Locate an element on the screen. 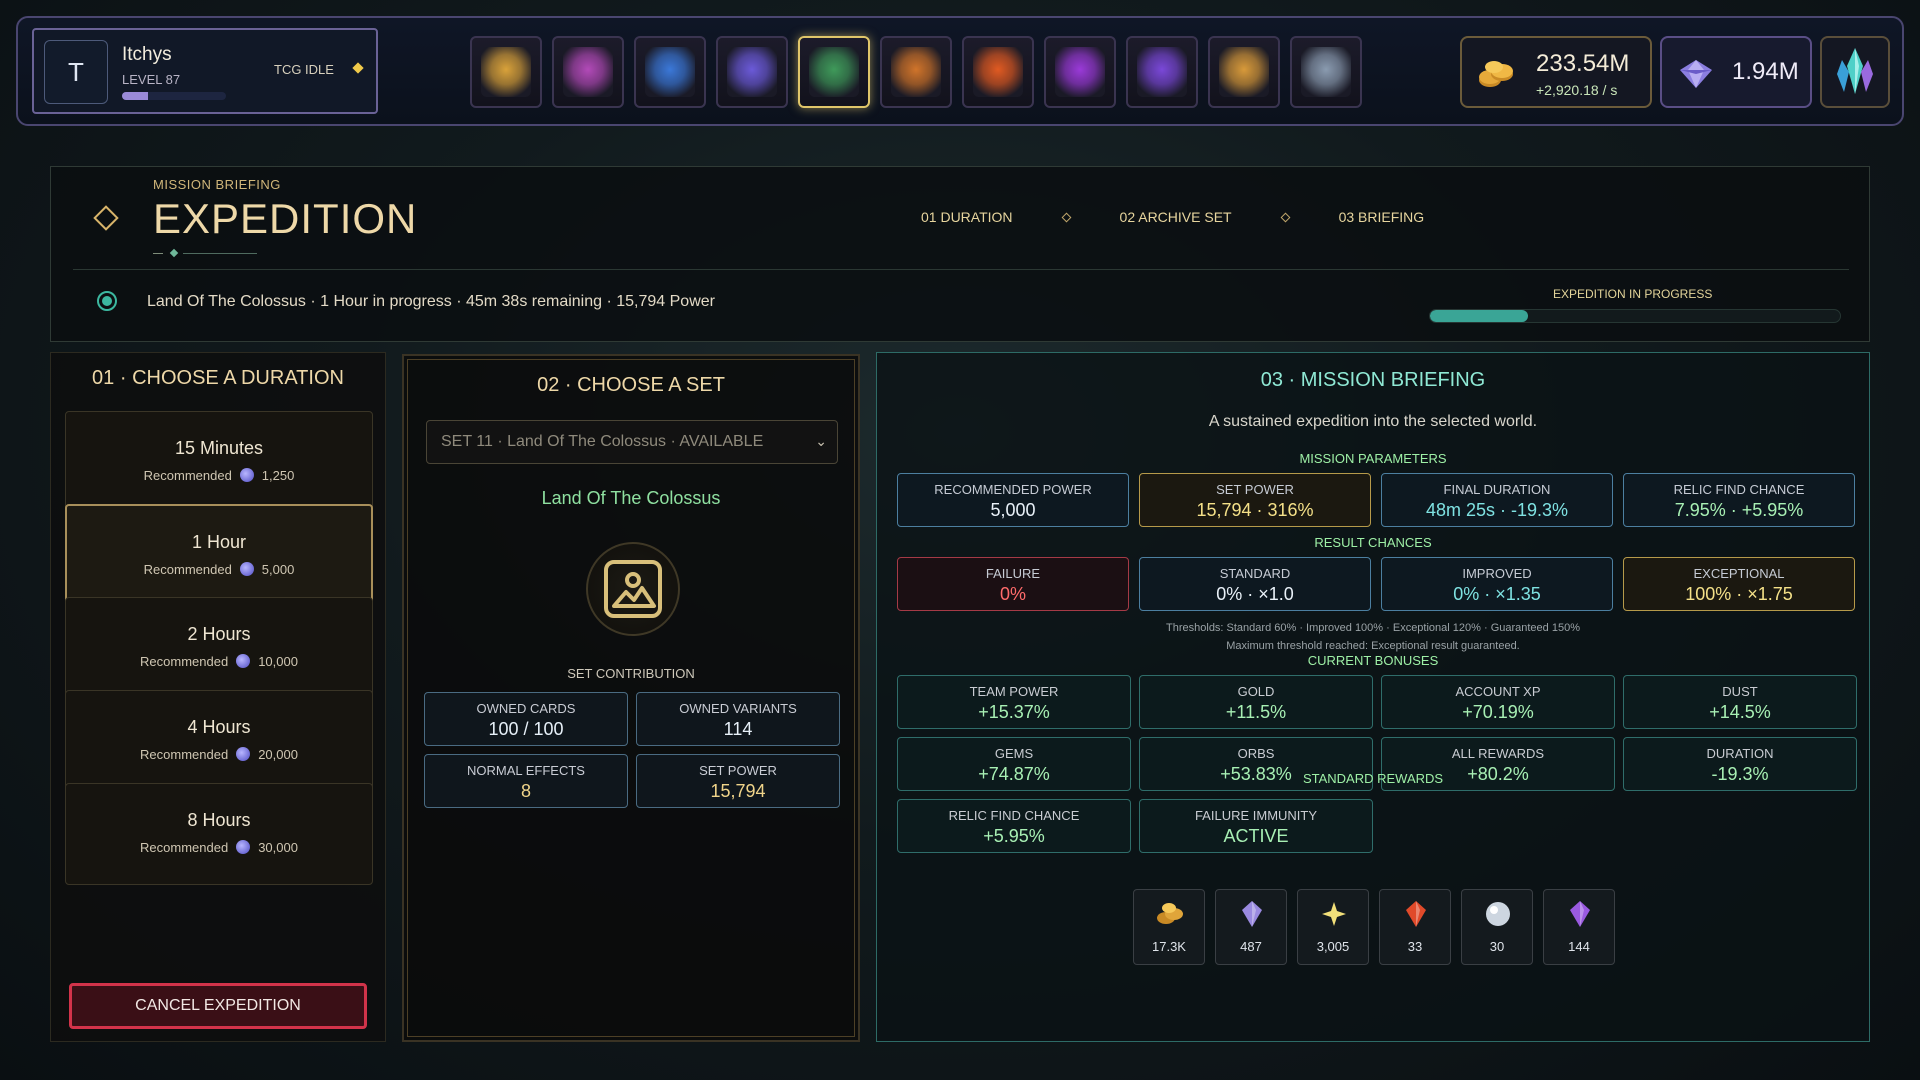 The width and height of the screenshot is (1920, 1080). header-kicker: MISSION BRIEFING is located at coordinates (217, 184).